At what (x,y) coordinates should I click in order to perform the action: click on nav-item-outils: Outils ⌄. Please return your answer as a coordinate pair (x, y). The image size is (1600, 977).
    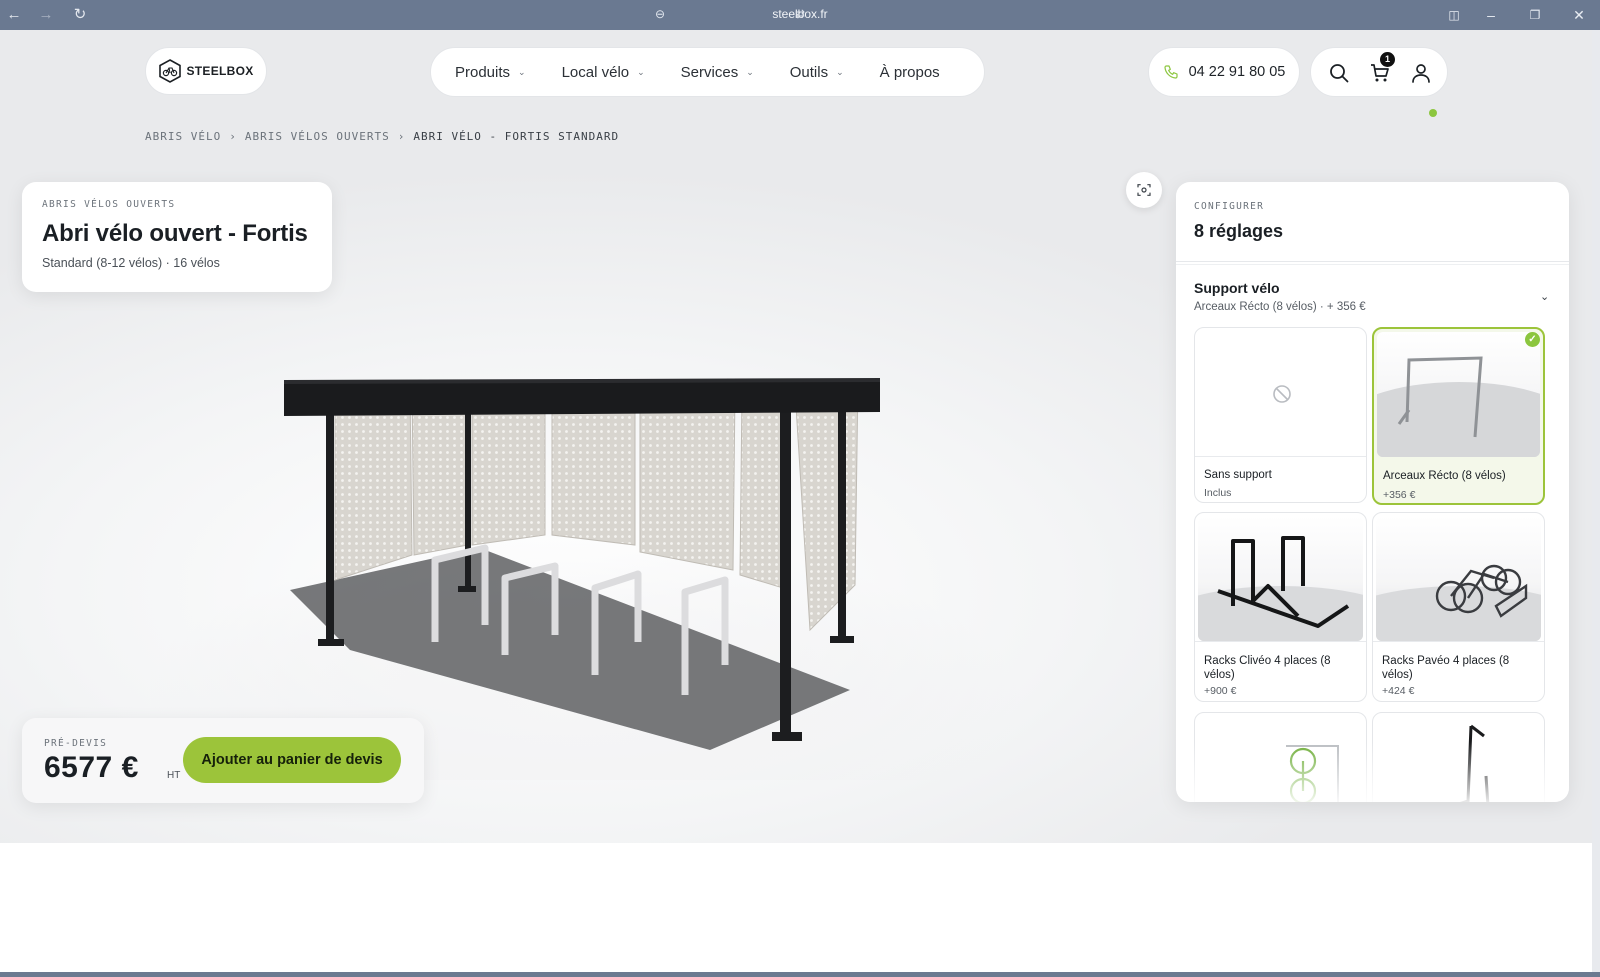
    Looking at the image, I should click on (817, 72).